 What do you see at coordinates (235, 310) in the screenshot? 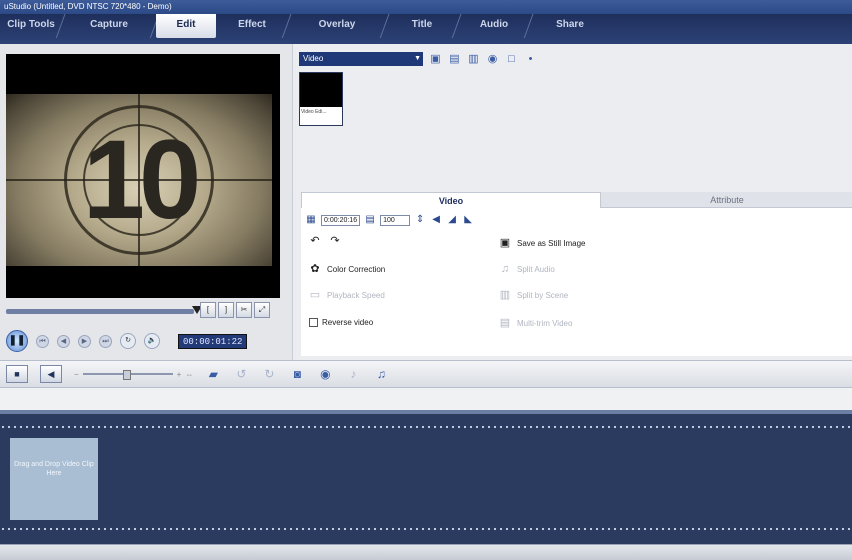
I see `trim-buttons: [ ] ✂ ⤢` at bounding box center [235, 310].